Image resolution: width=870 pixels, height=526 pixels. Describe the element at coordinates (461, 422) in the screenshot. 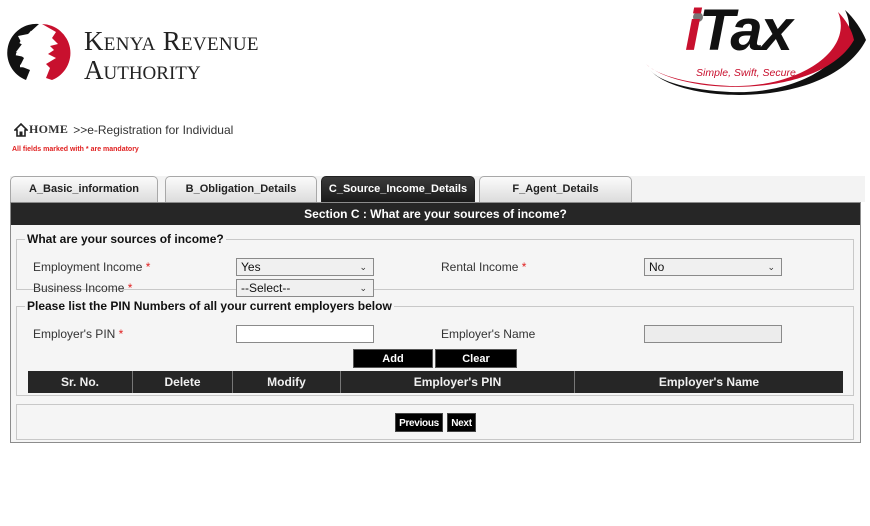

I see `next-button: Next` at that location.